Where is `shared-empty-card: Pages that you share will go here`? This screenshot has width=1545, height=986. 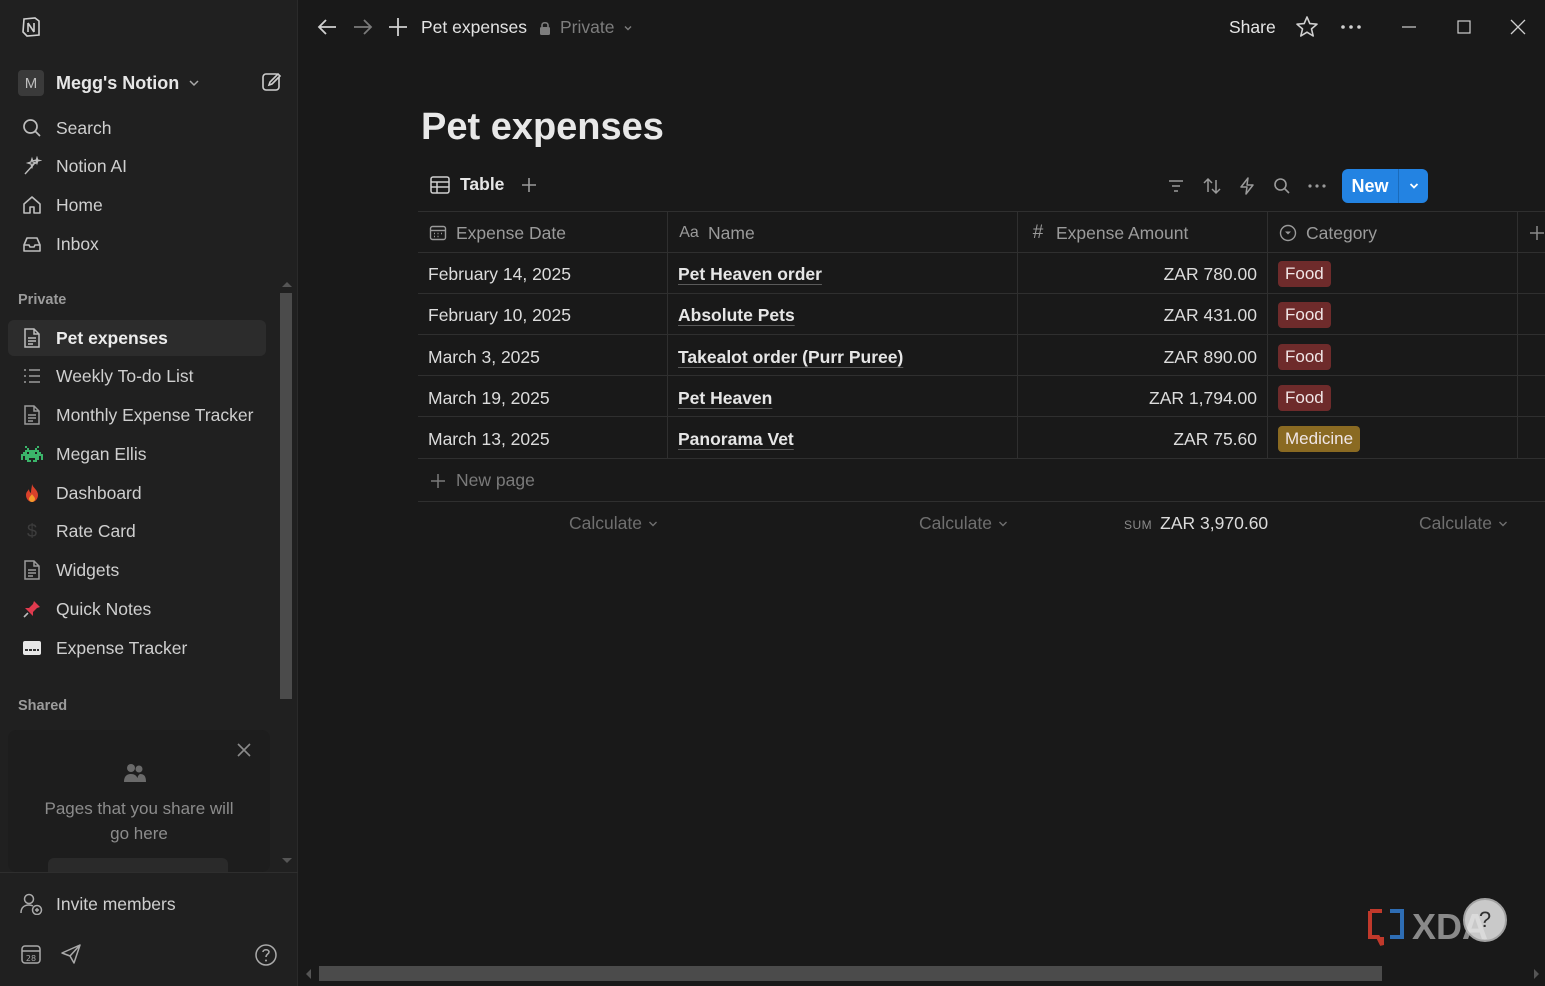 shared-empty-card: Pages that you share will go here is located at coordinates (139, 801).